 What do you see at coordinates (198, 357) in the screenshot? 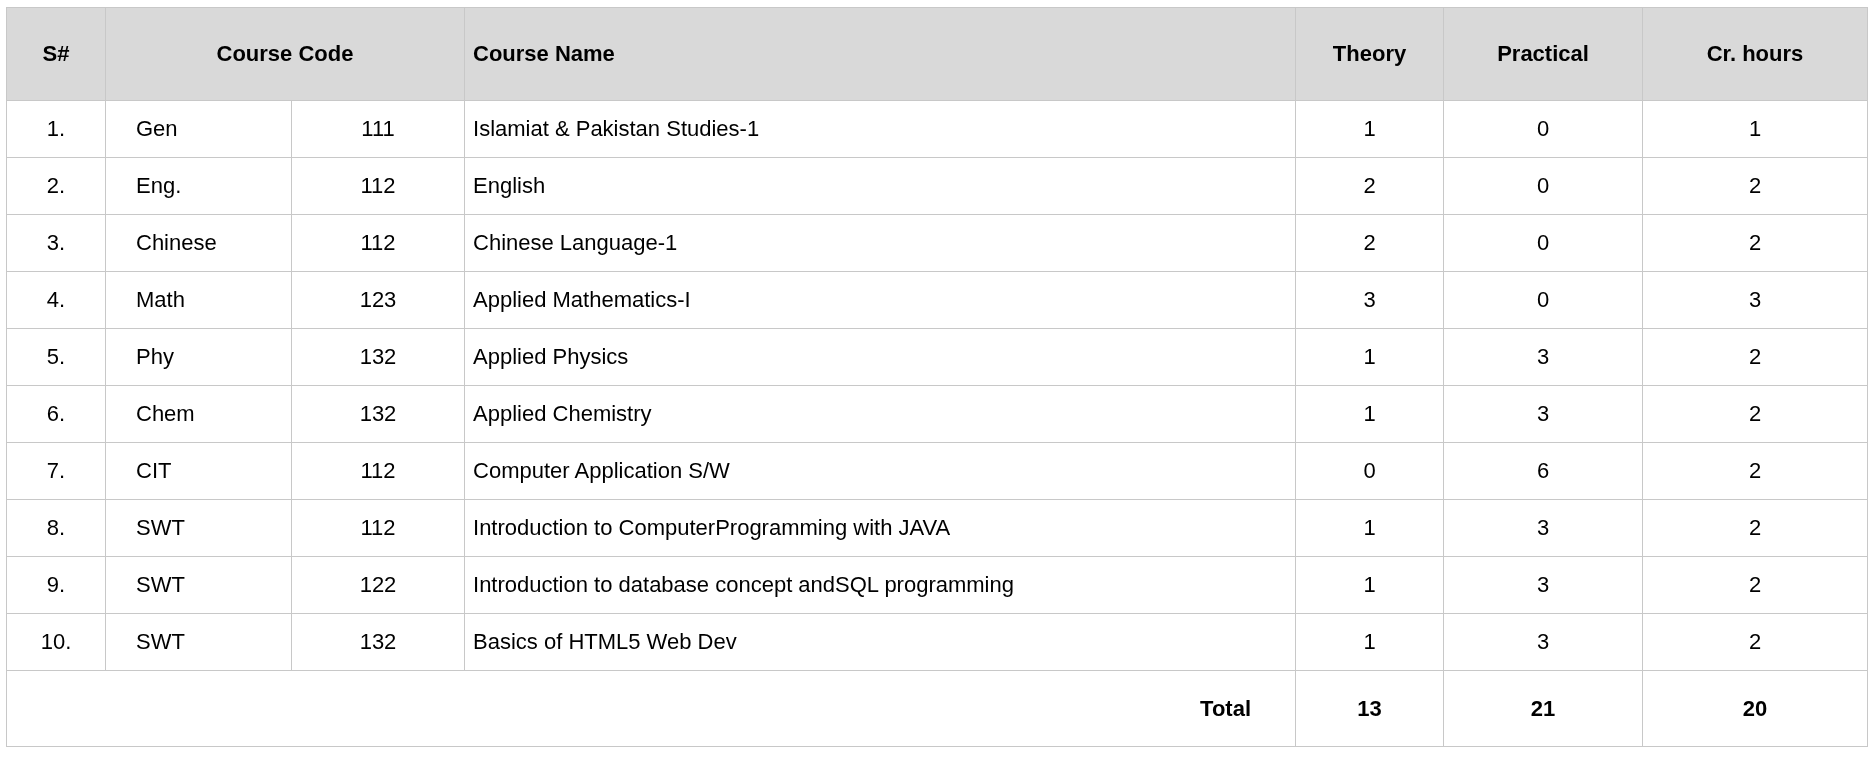
I see `table-cell: Phy` at bounding box center [198, 357].